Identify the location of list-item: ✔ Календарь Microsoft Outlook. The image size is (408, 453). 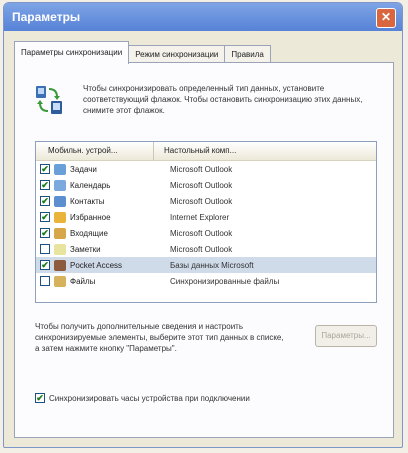
(206, 185).